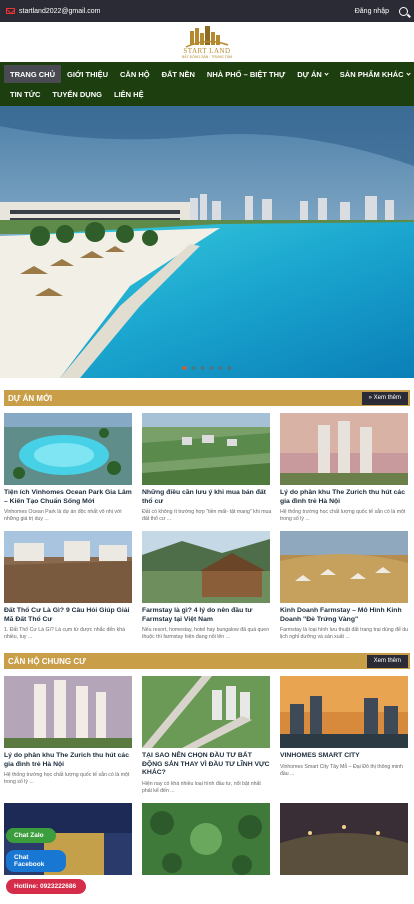  I want to click on logo-graphic, so click(207, 37).